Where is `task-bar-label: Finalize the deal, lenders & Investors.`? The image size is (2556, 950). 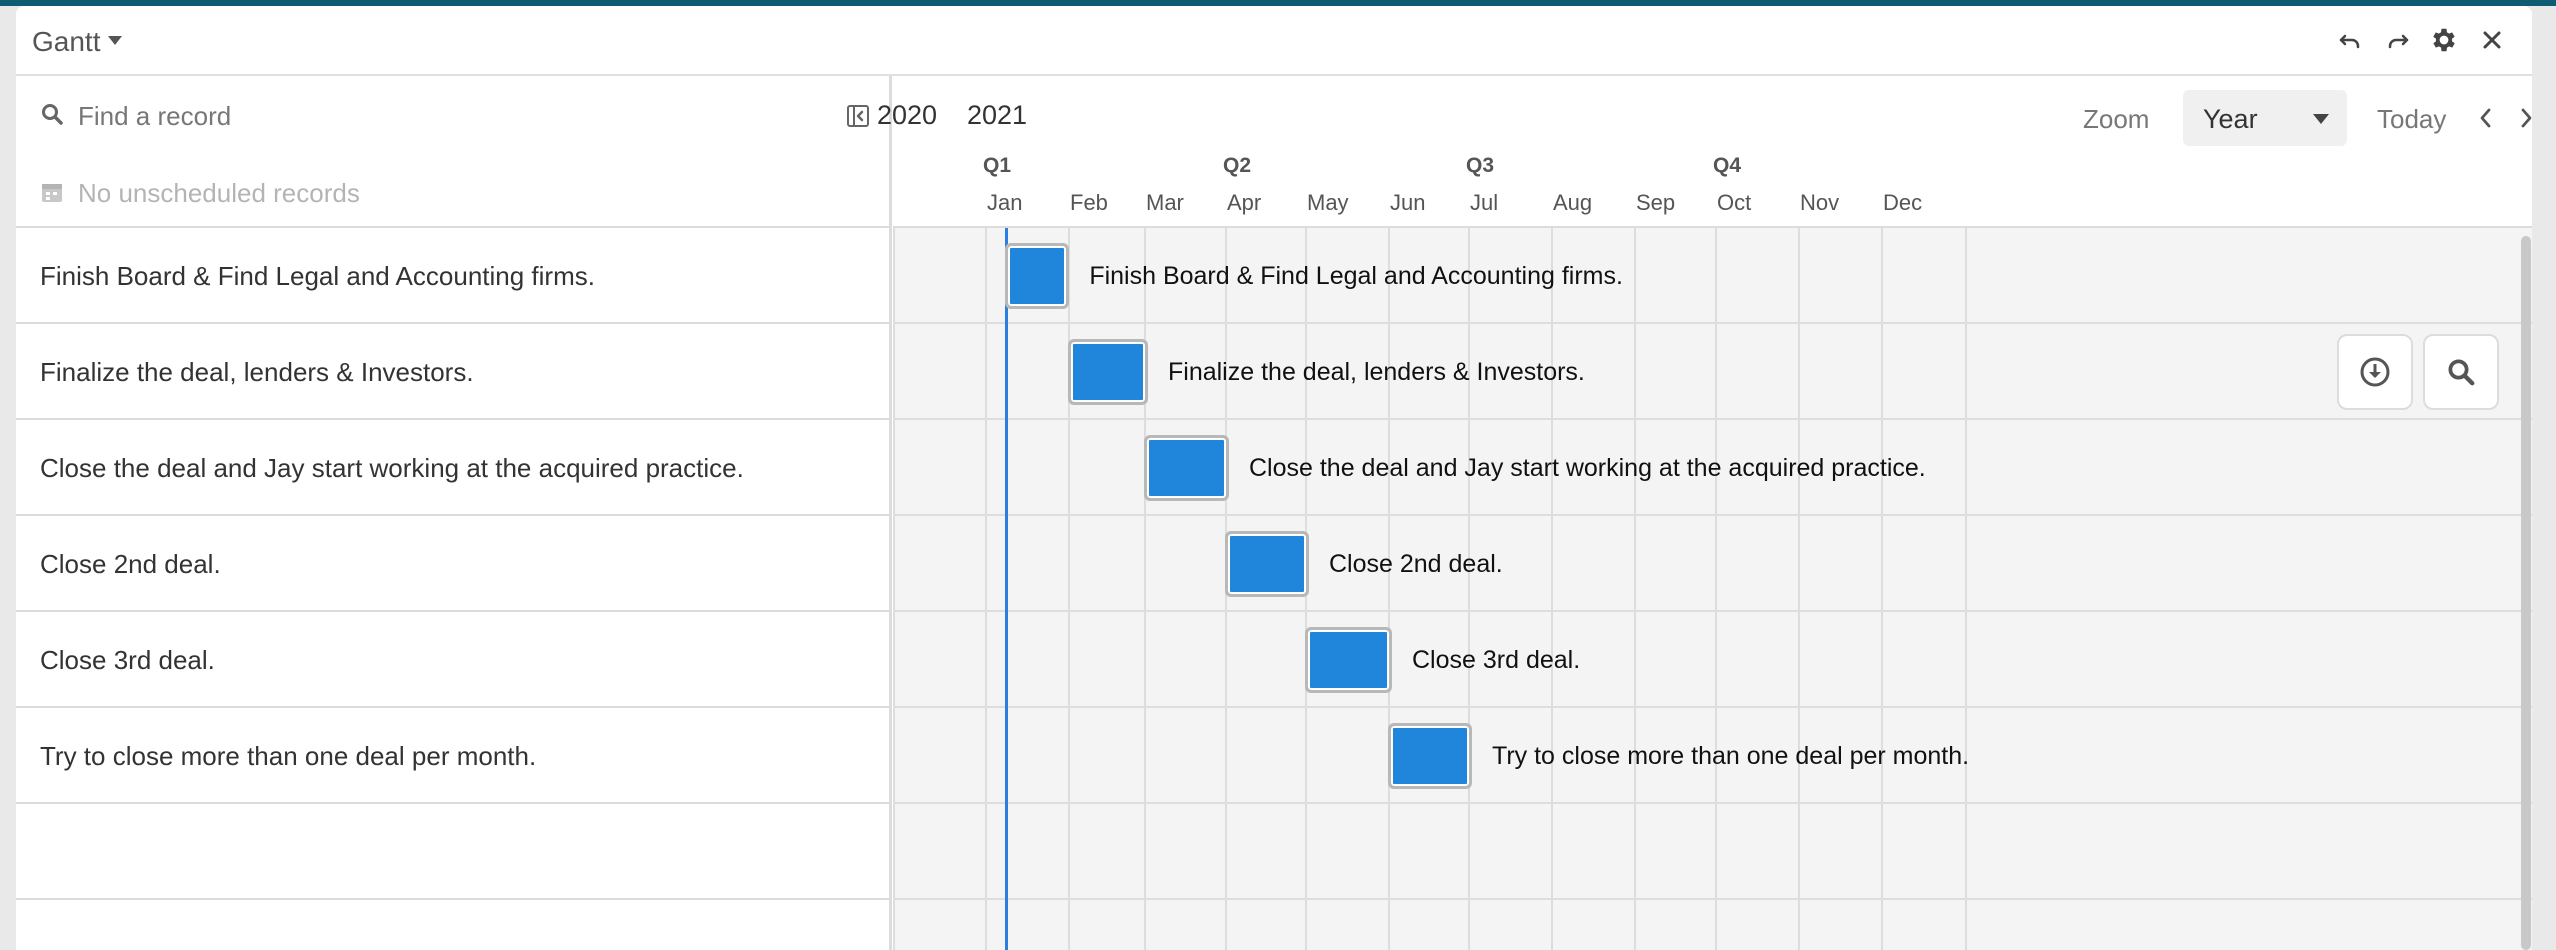
task-bar-label: Finalize the deal, lenders & Investors. is located at coordinates (1376, 372).